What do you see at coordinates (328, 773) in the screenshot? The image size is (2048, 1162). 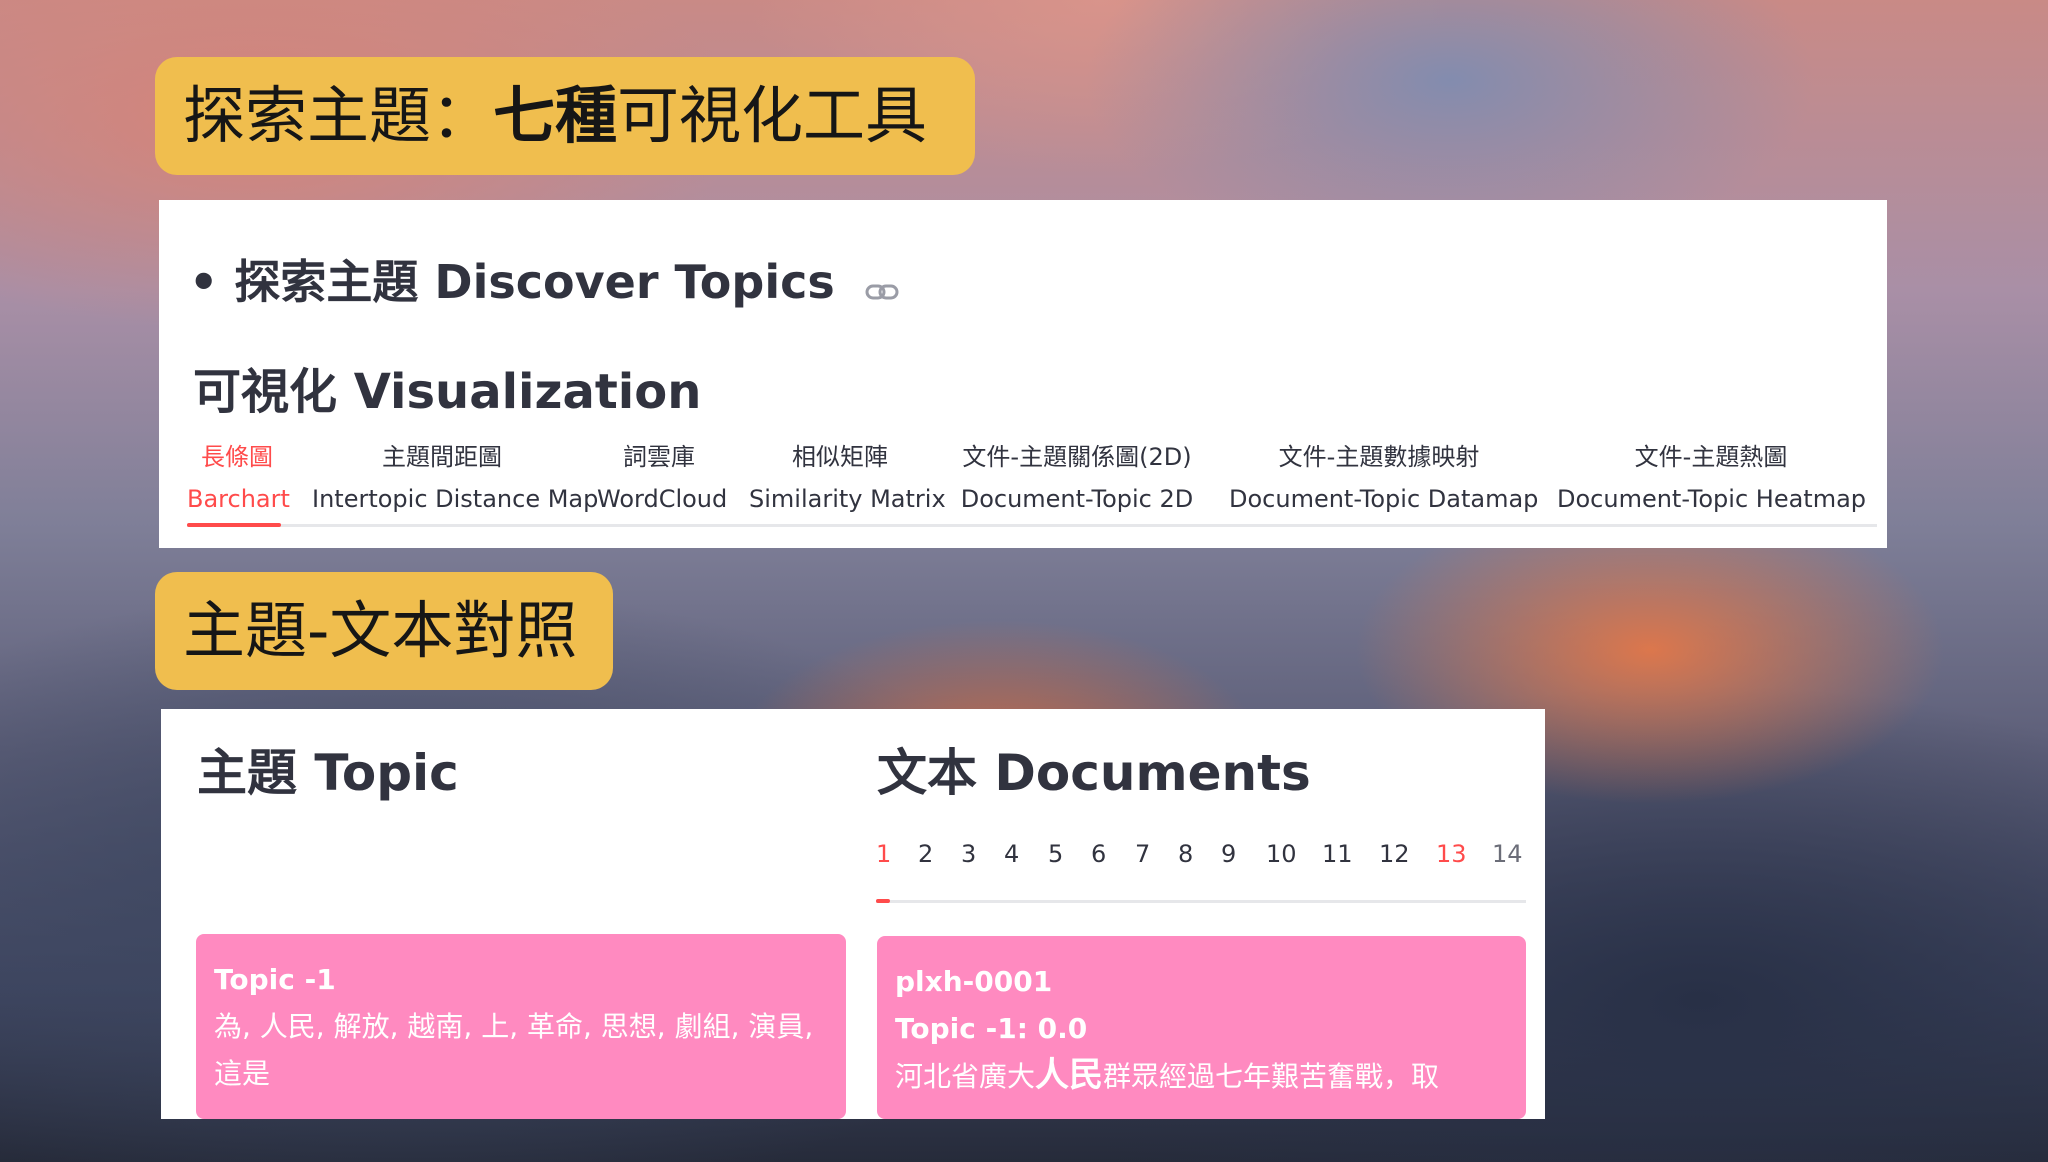 I see `topic-heading: 主題 Topic` at bounding box center [328, 773].